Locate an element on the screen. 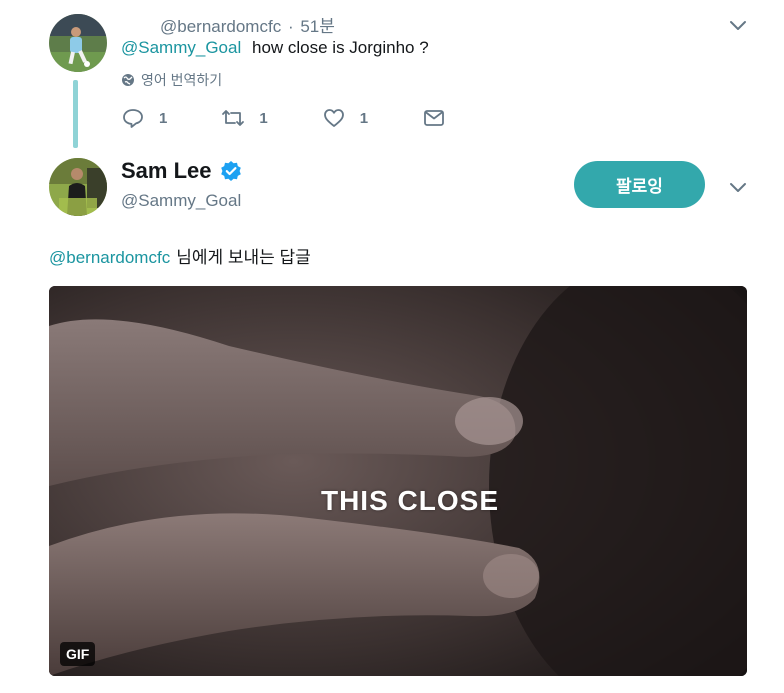 This screenshot has height=693, width=784. envelope-icon is located at coordinates (434, 118).